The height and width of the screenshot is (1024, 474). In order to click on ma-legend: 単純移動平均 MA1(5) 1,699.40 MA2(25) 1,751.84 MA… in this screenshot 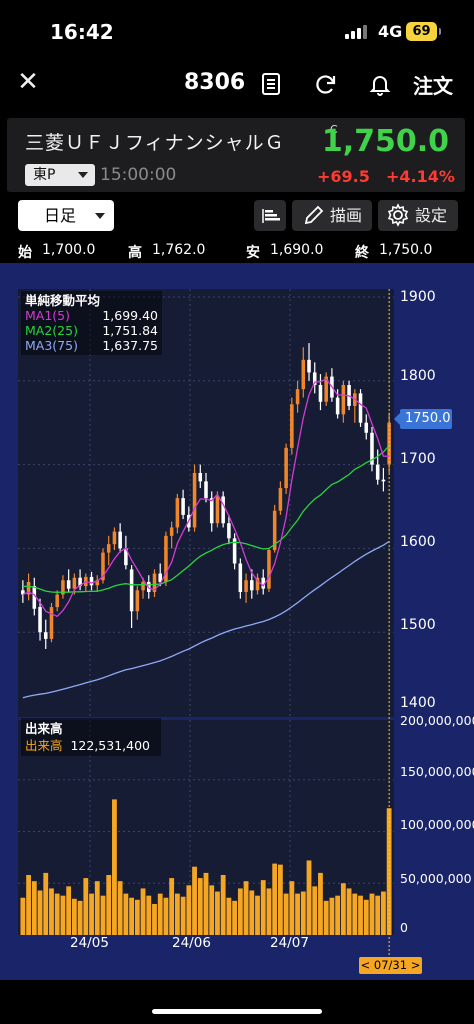, I will do `click(91, 323)`.